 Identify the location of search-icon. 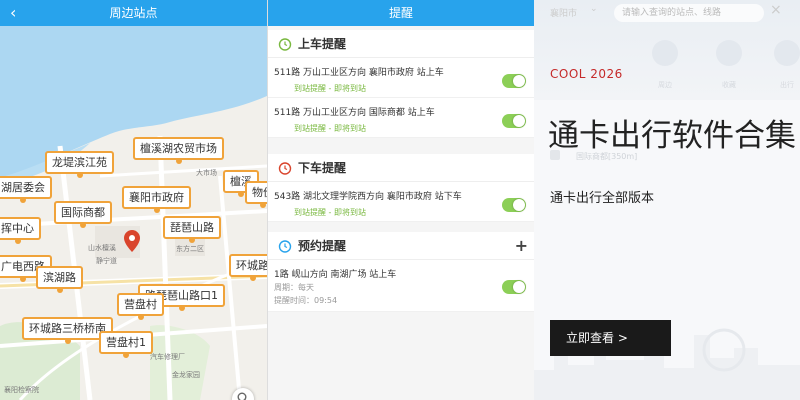
(242, 396).